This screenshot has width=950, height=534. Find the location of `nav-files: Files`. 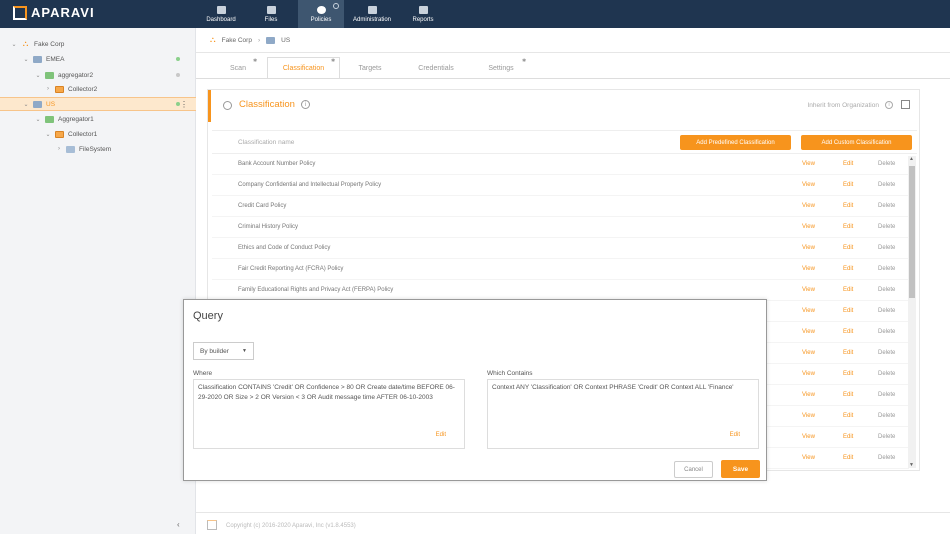

nav-files: Files is located at coordinates (271, 14).